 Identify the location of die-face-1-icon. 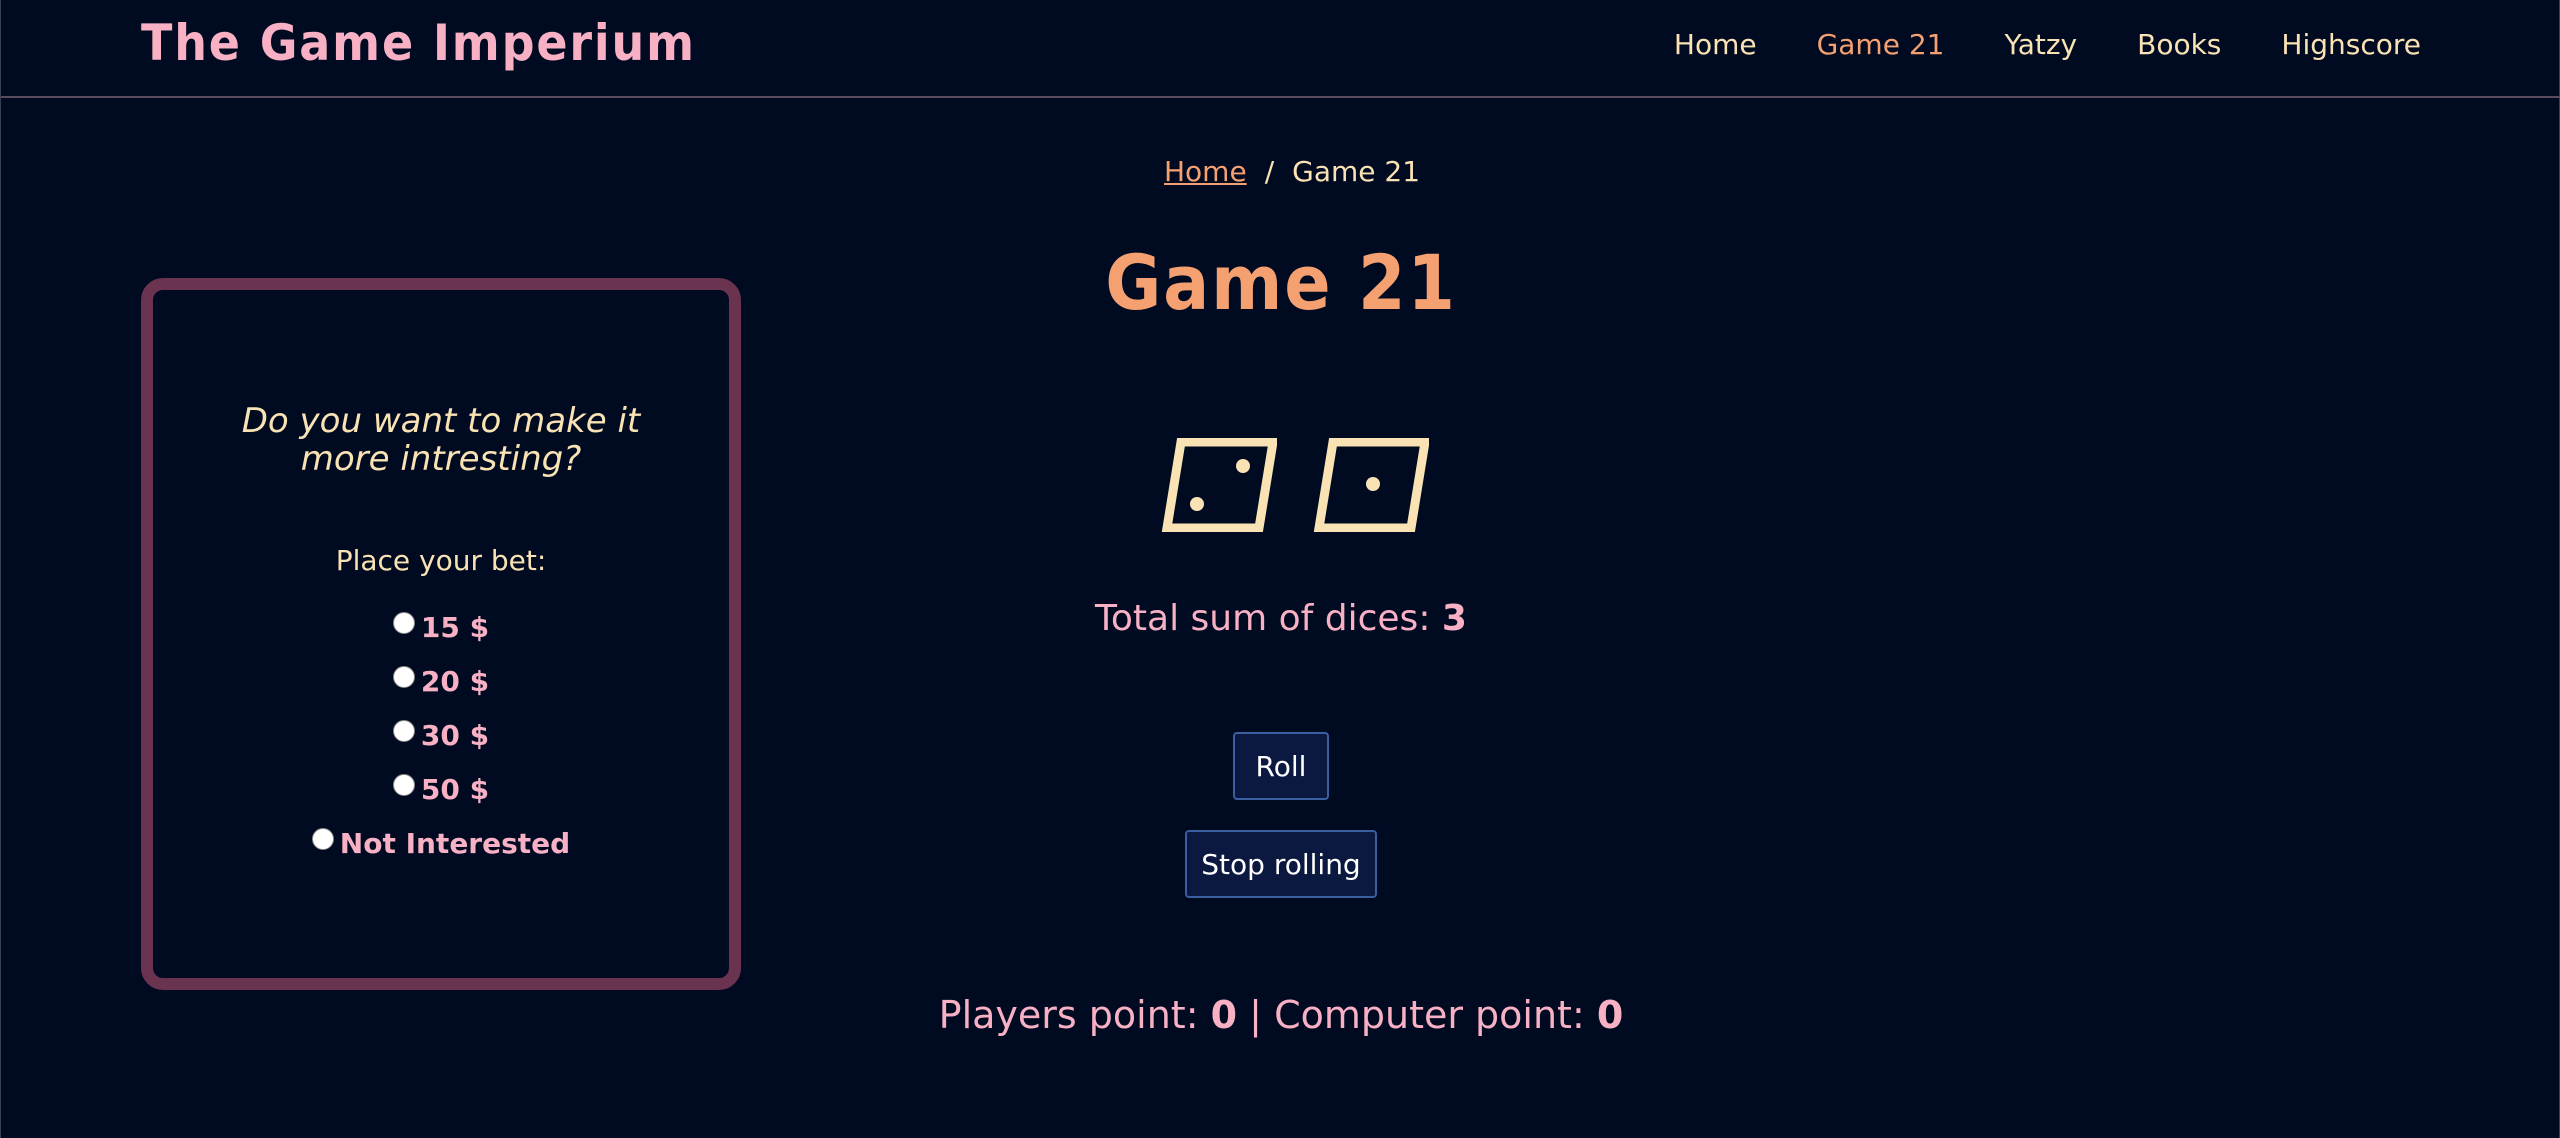
(1371, 485).